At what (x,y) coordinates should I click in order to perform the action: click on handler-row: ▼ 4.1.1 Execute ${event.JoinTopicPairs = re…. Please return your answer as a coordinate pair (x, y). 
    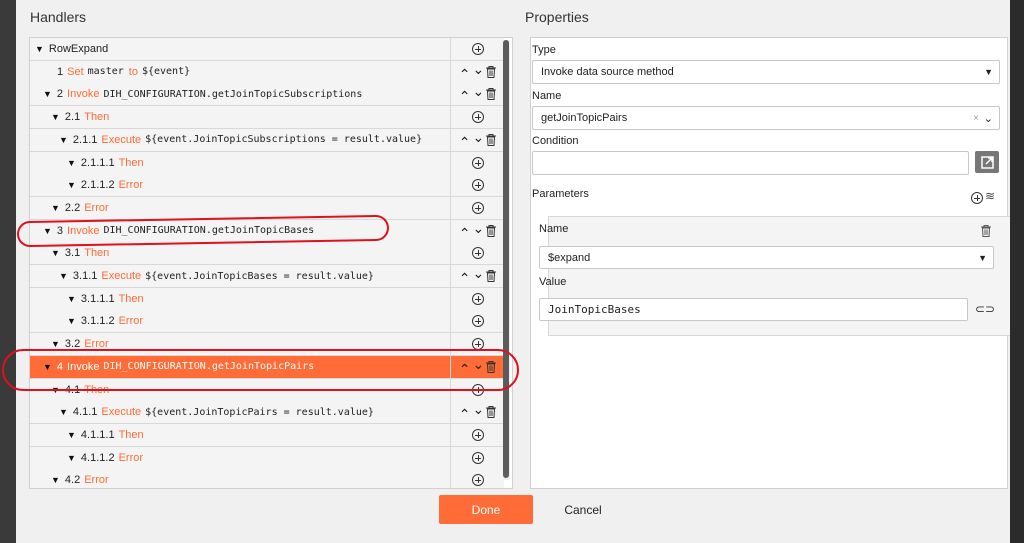
    Looking at the image, I should click on (267, 413).